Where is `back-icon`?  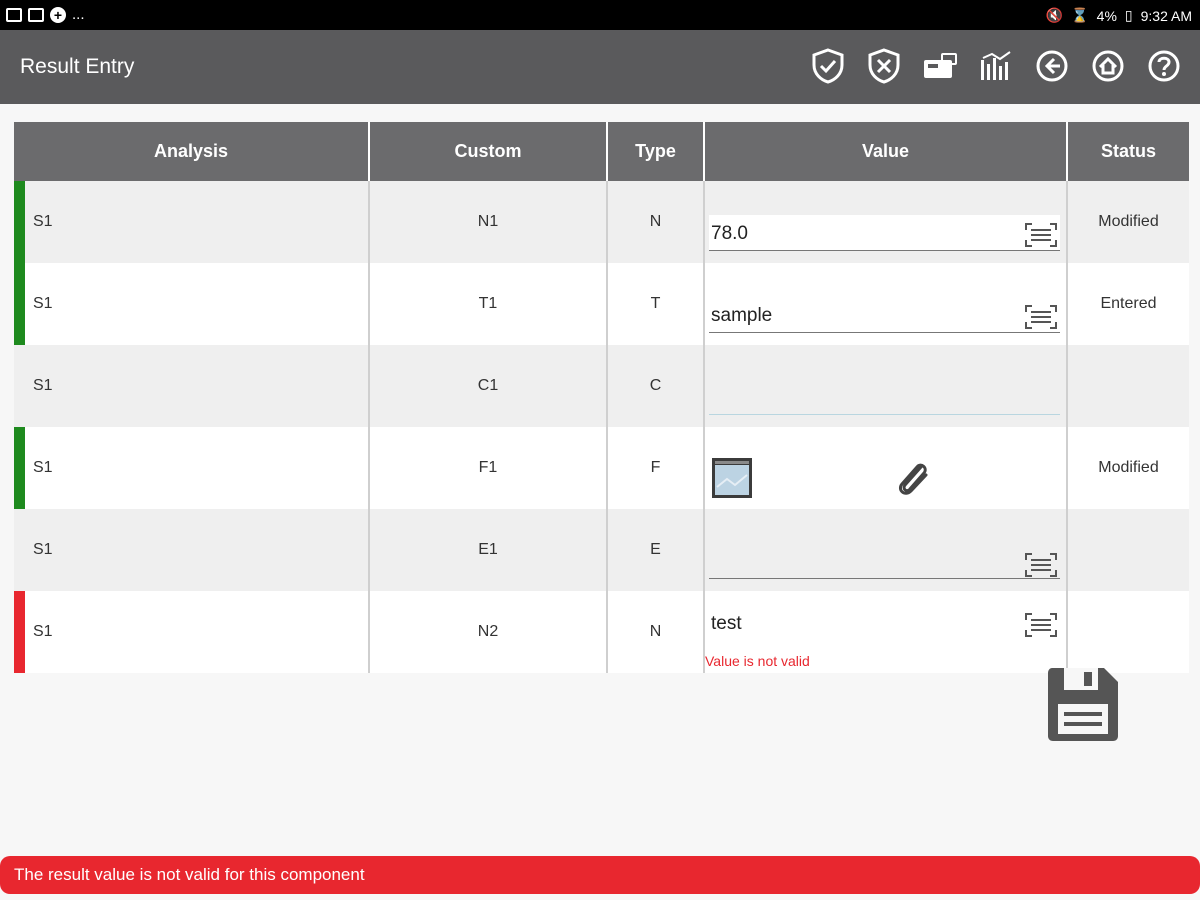 back-icon is located at coordinates (1052, 66).